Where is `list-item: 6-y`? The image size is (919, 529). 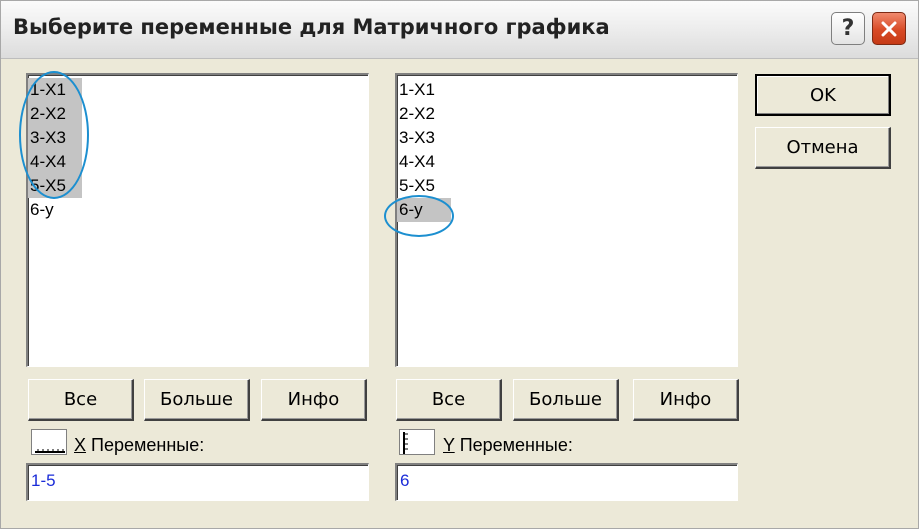
list-item: 6-y is located at coordinates (55, 210).